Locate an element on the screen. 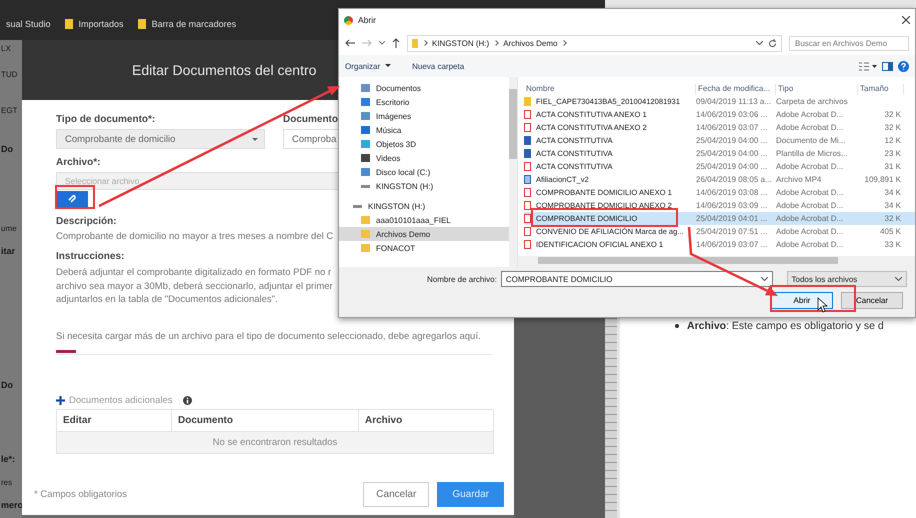 The height and width of the screenshot is (518, 916). page-text: EGT is located at coordinates (9, 110).